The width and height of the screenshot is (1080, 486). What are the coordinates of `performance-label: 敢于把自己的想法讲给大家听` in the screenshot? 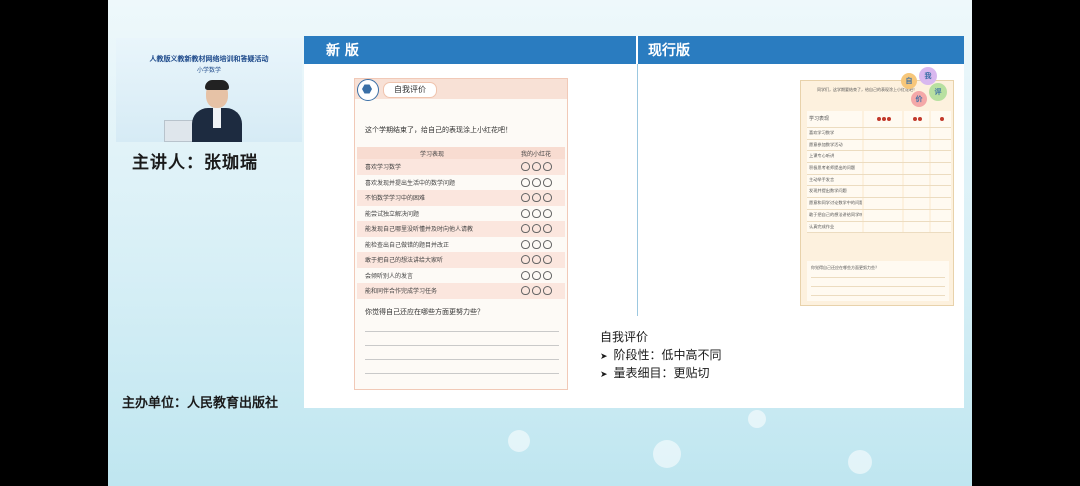 It's located at (404, 261).